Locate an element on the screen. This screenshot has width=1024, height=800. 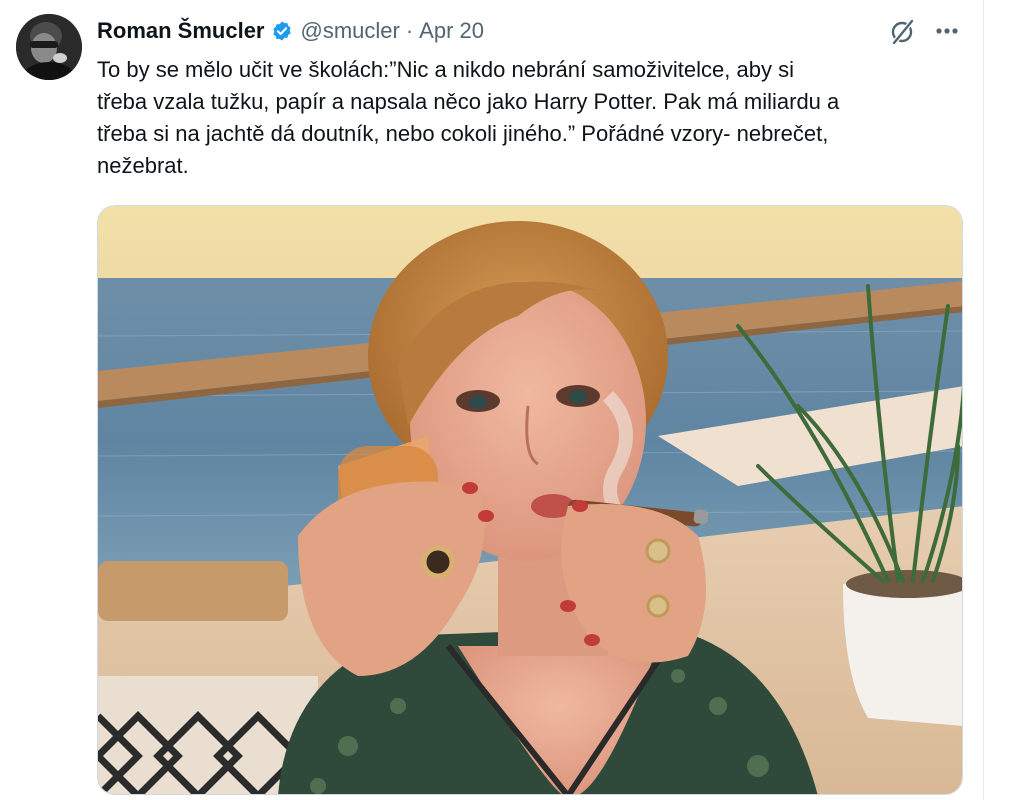
tweet-header: Roman Šmucler @smucler · Apr 20 is located at coordinates (290, 31).